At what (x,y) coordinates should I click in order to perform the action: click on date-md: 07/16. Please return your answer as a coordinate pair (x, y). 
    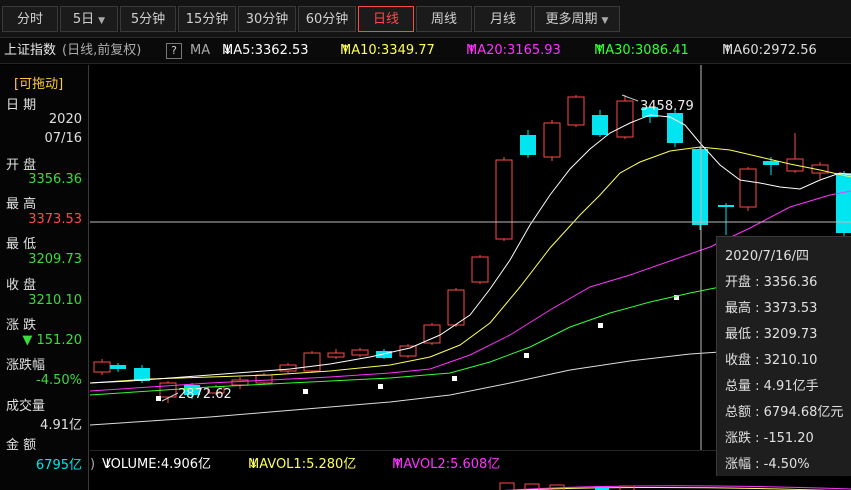
    Looking at the image, I should click on (63, 138).